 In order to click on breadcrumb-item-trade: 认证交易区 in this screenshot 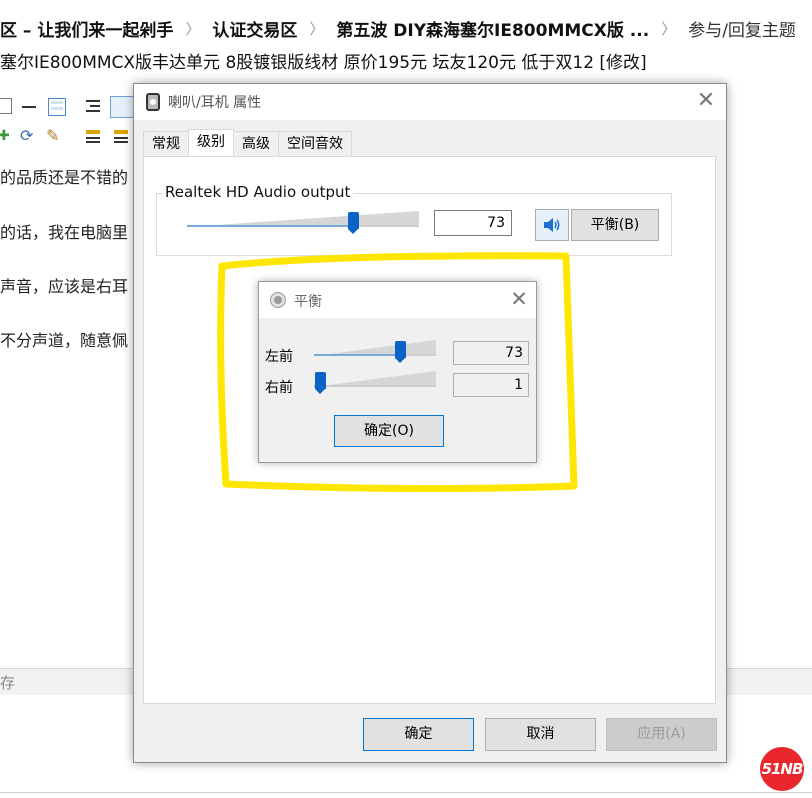, I will do `click(254, 28)`.